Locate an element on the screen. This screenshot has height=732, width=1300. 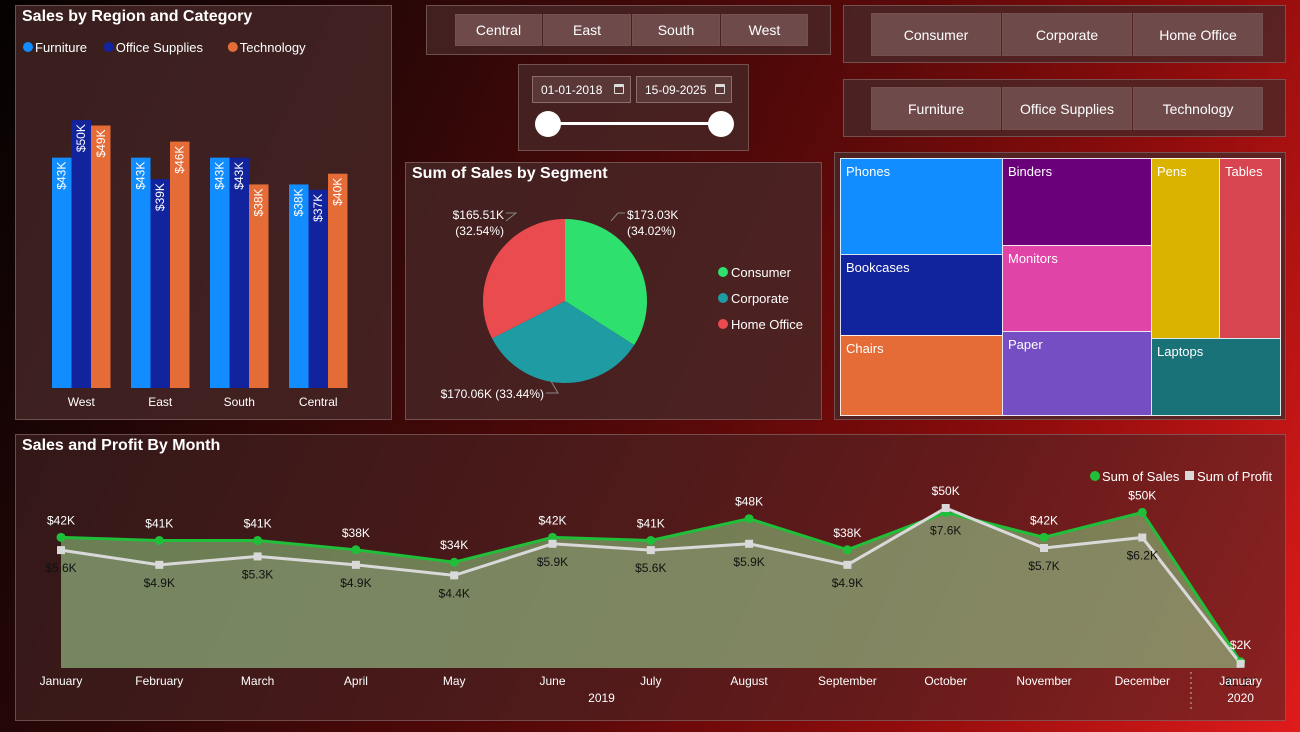
profit-data-label: $6.2K is located at coordinates (1142, 555).